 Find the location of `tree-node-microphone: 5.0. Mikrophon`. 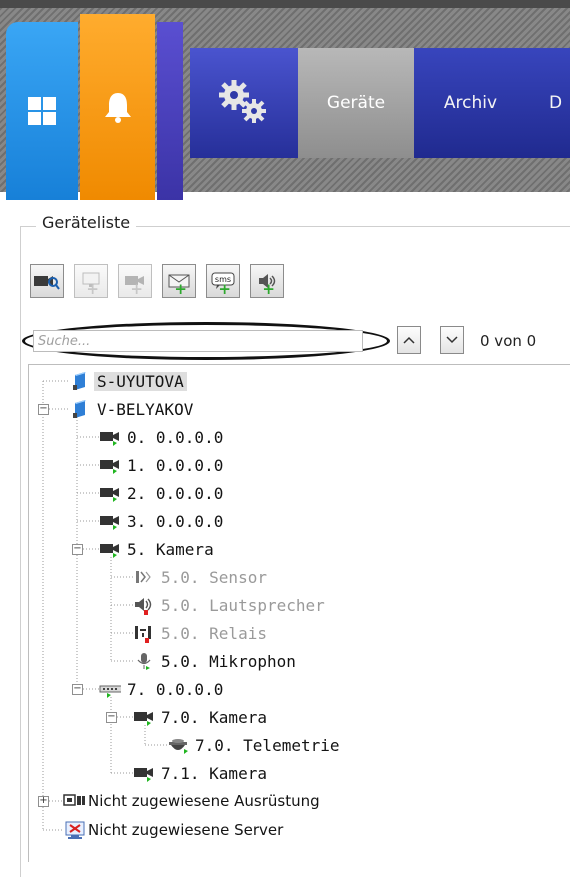

tree-node-microphone: 5.0. Mikrophon is located at coordinates (216, 661).